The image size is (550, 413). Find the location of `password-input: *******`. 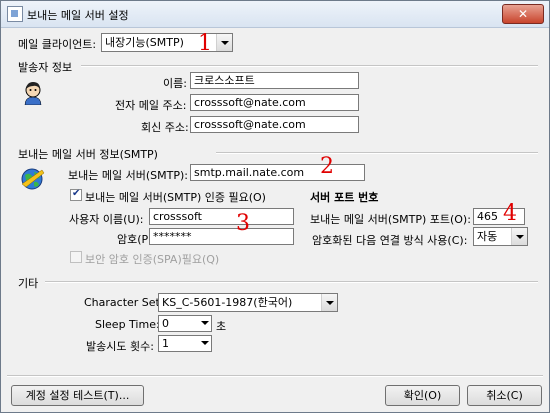

password-input: ******* is located at coordinates (221, 236).